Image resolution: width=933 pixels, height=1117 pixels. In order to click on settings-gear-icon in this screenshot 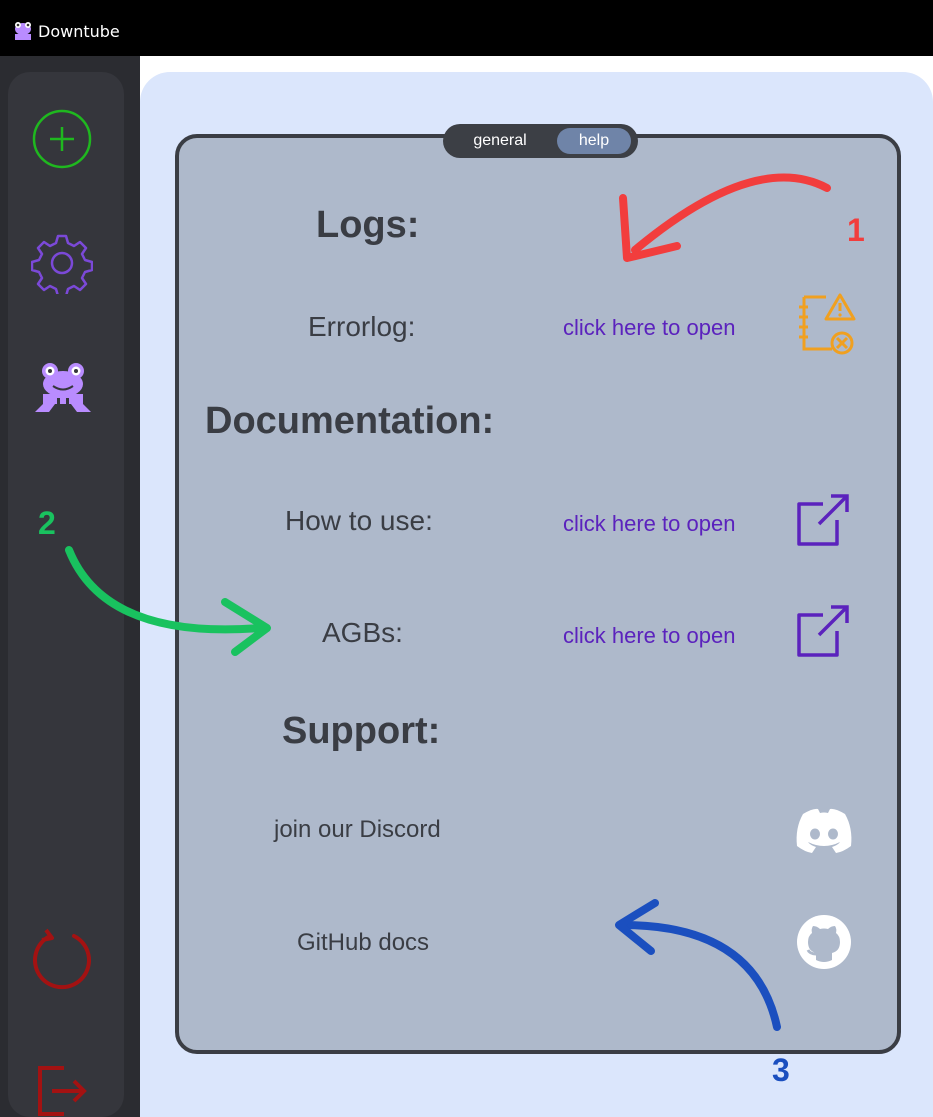, I will do `click(62, 263)`.